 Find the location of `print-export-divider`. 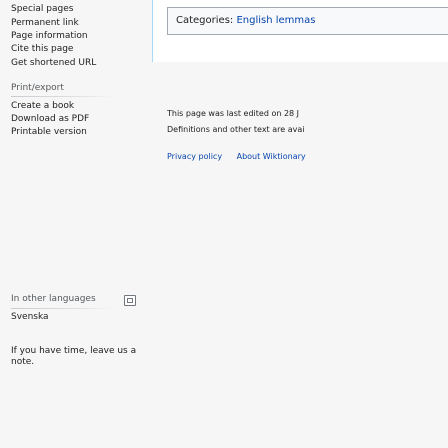

print-export-divider is located at coordinates (62, 96).